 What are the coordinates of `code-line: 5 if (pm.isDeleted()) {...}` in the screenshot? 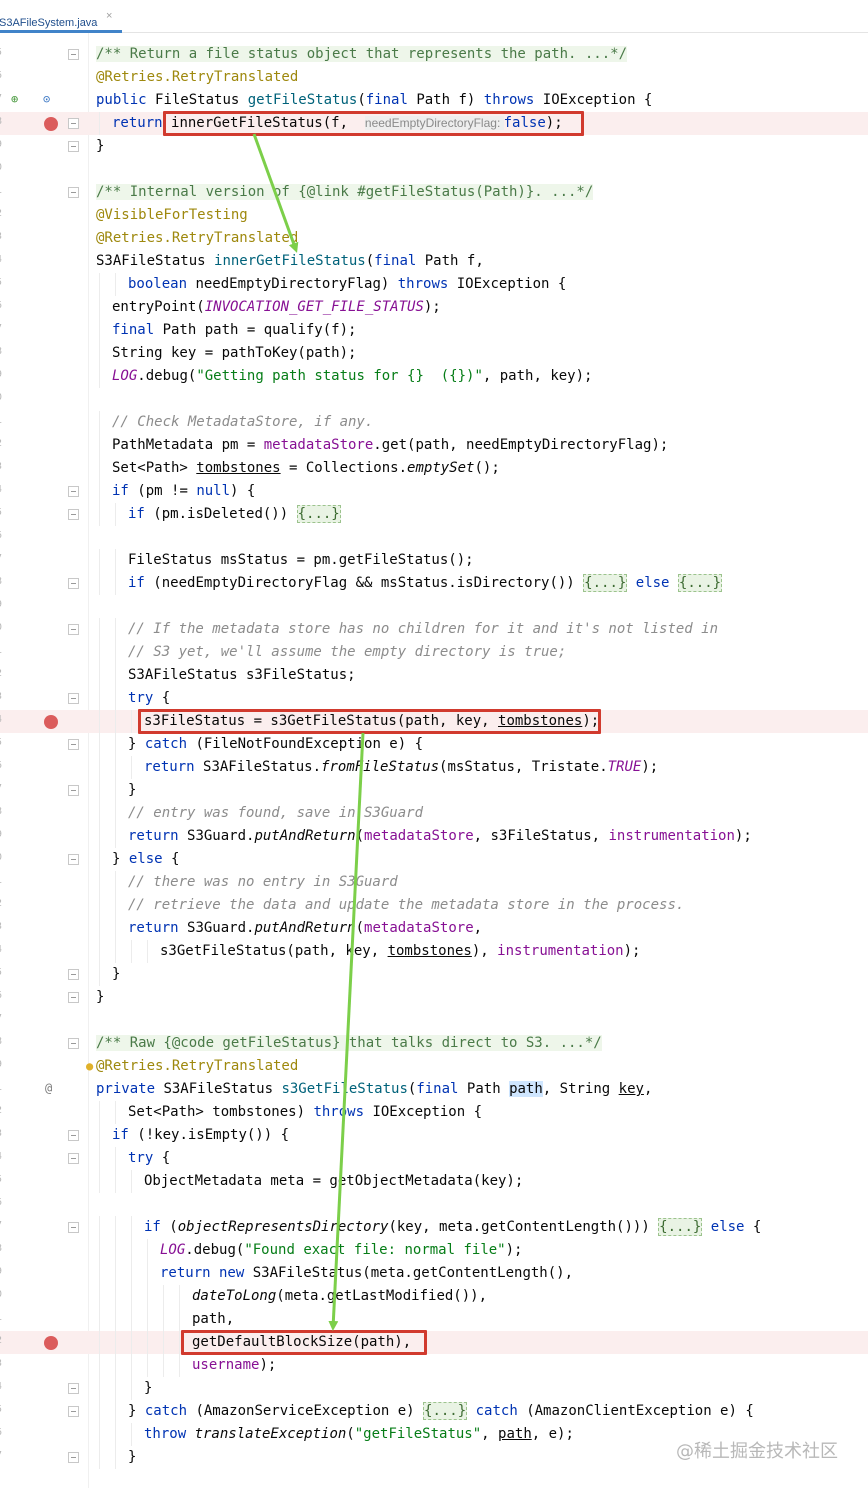 It's located at (434, 514).